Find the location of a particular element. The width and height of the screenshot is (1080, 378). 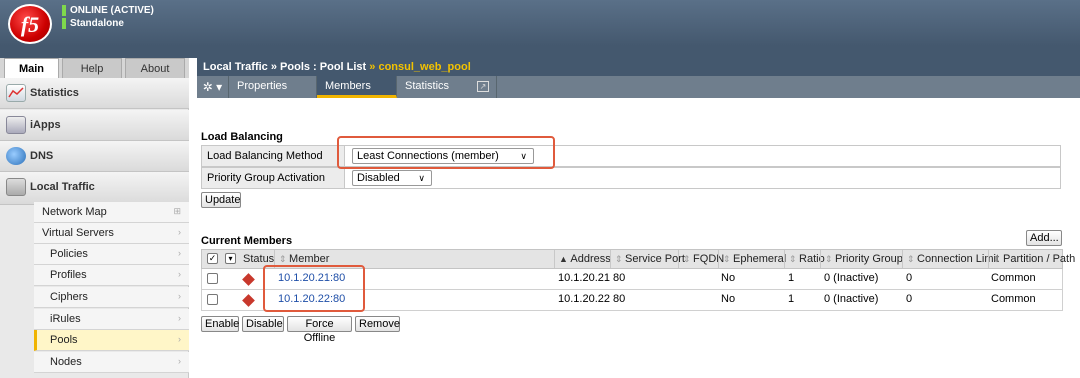

col-priority-group: ⇕ Priority Group is located at coordinates (861, 259).